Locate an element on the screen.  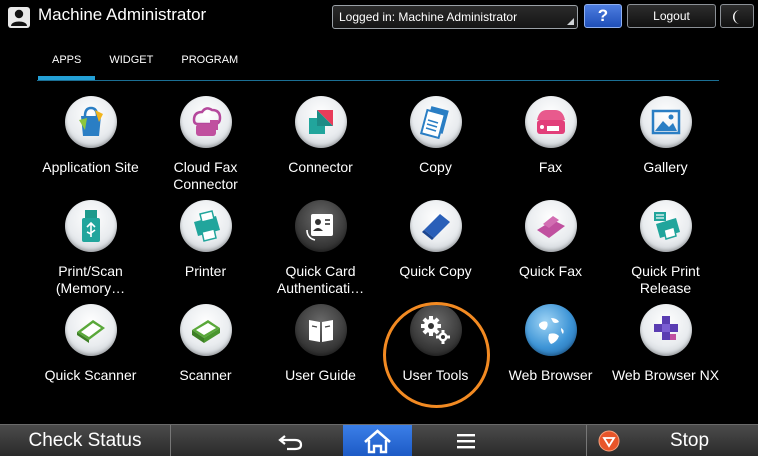
app-quick-copy: Quick Copy is located at coordinates (435, 252).